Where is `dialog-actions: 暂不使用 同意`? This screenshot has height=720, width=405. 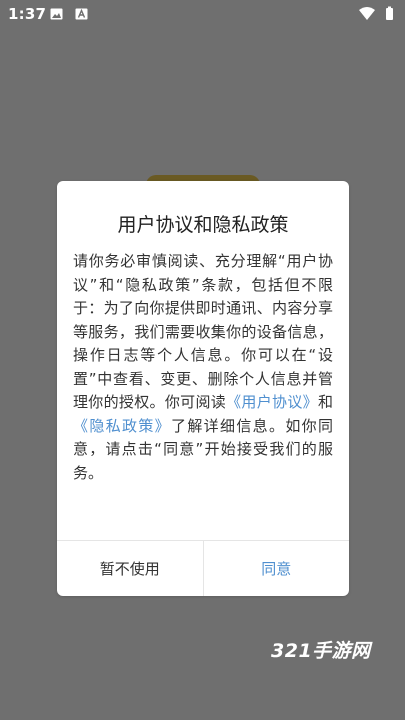 dialog-actions: 暂不使用 同意 is located at coordinates (203, 568).